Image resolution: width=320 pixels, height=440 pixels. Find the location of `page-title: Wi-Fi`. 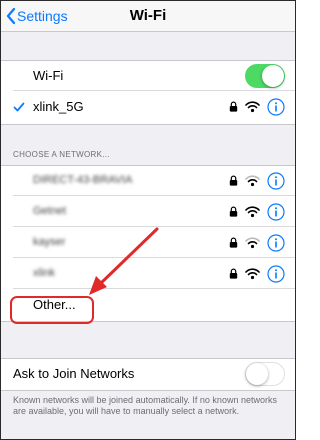

page-title: Wi-Fi is located at coordinates (148, 15).